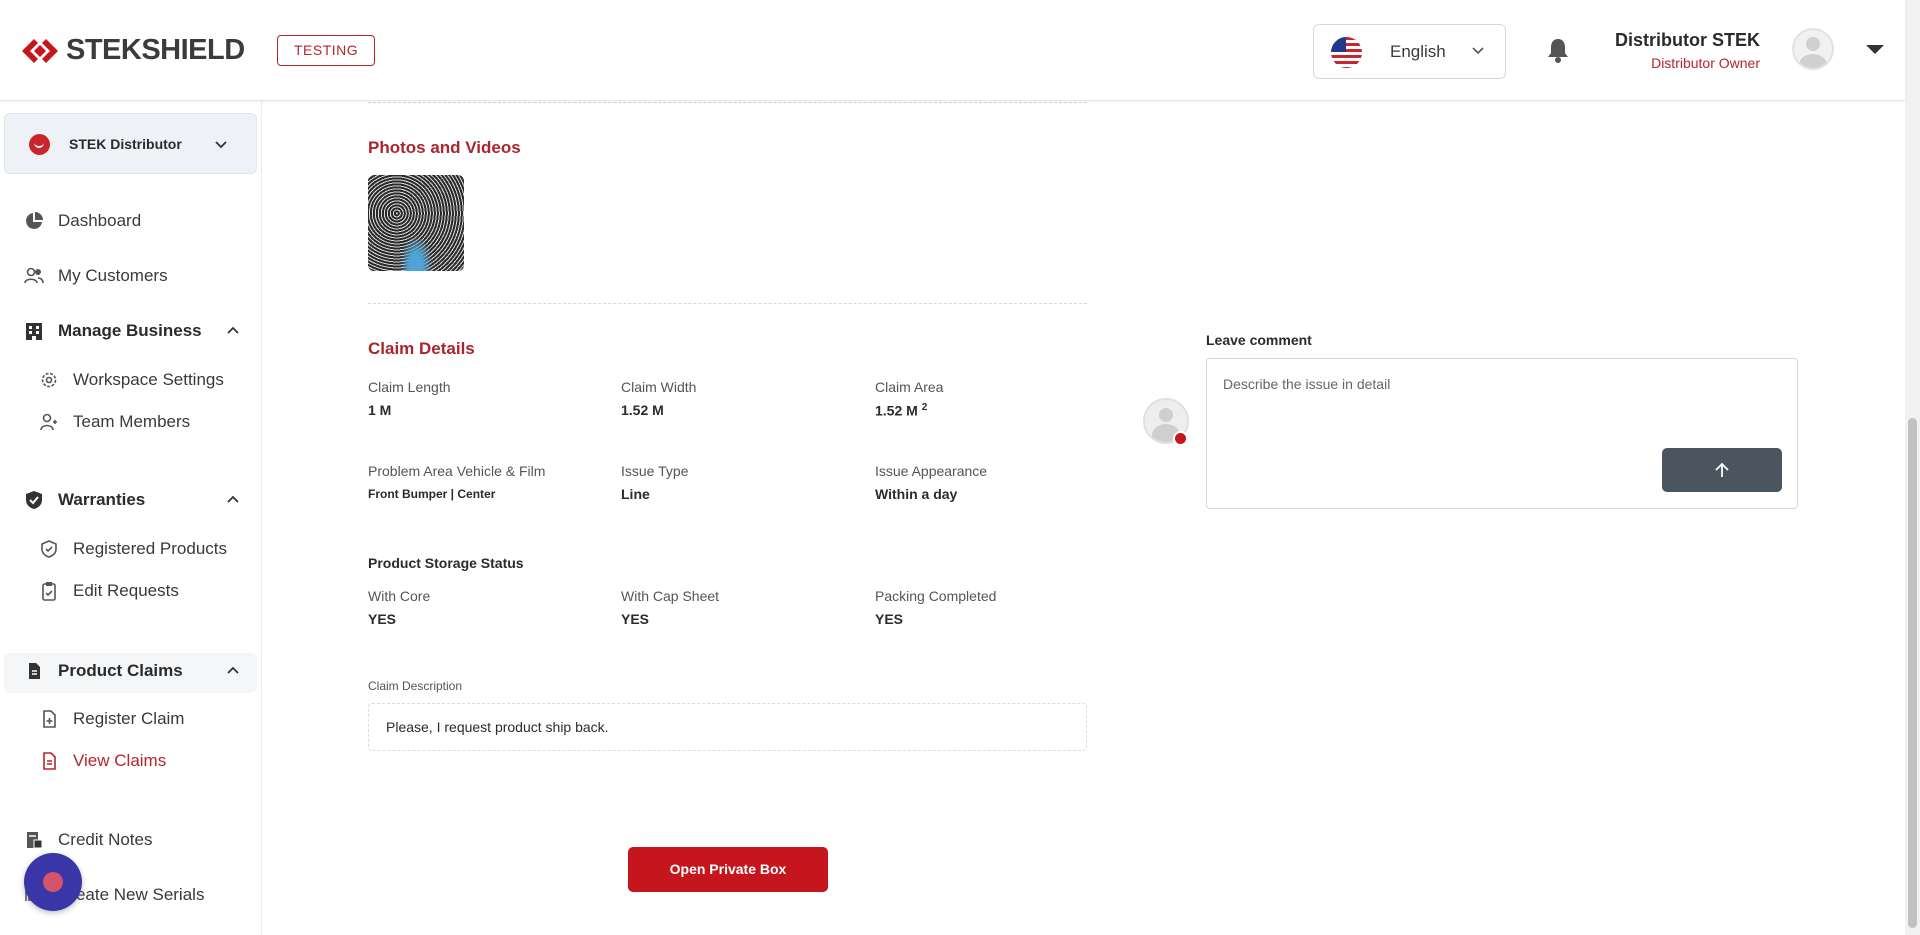 Image resolution: width=1920 pixels, height=935 pixels. Describe the element at coordinates (415, 686) in the screenshot. I see `claim-description-label: Claim Description` at that location.